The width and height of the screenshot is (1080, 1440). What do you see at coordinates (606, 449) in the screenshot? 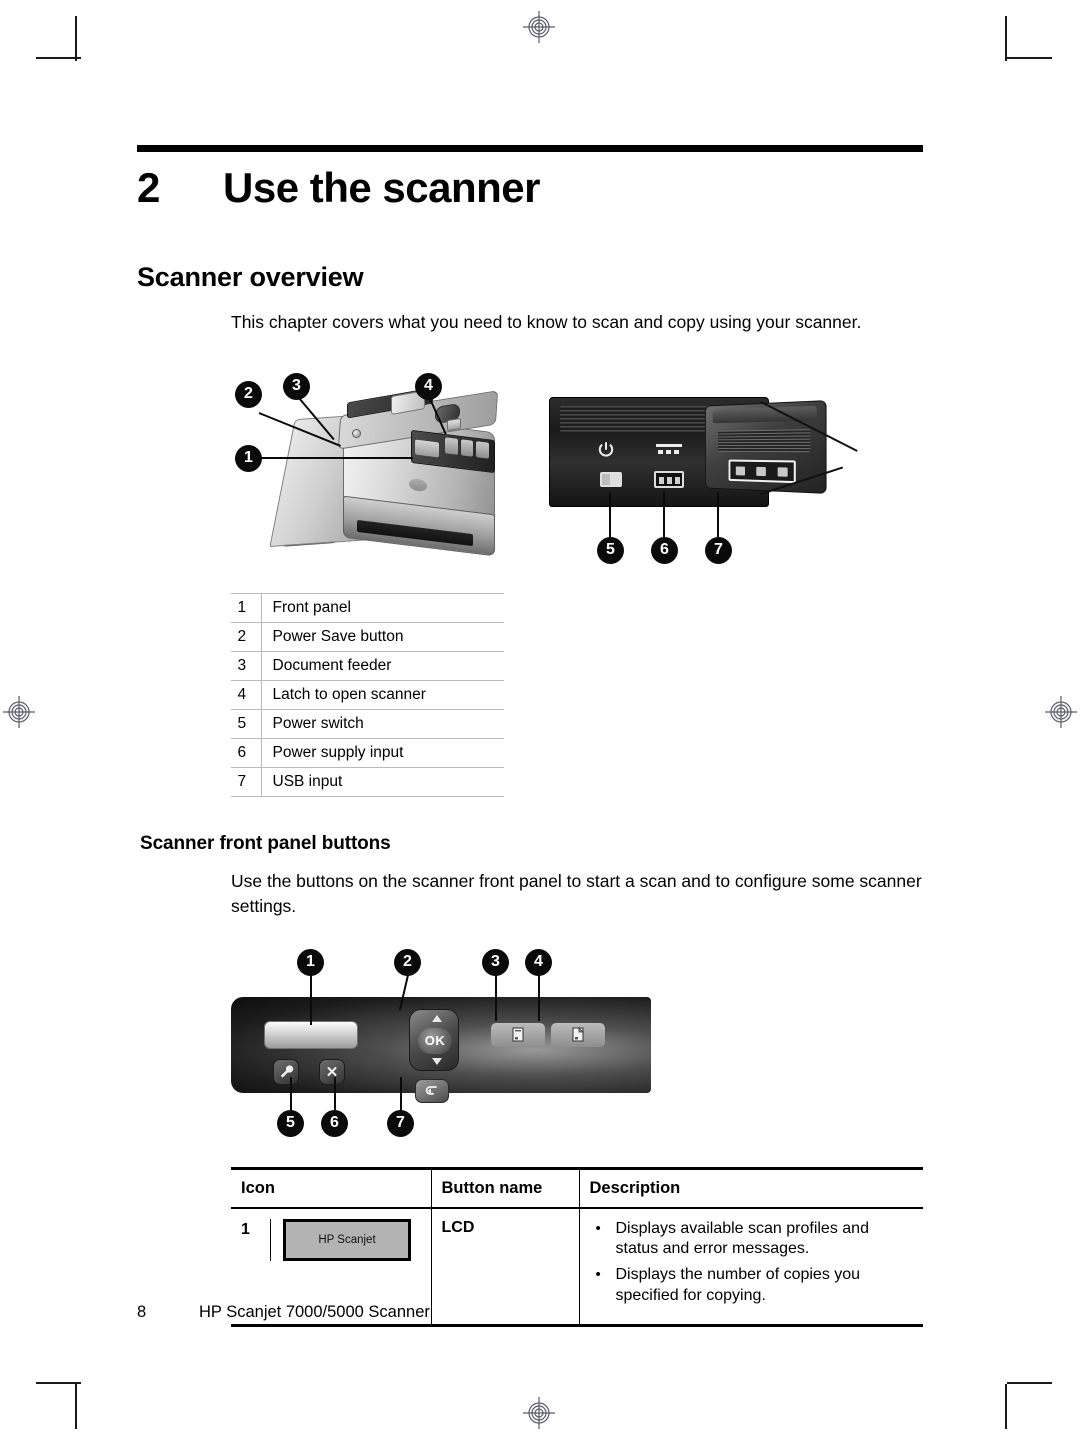
I see `power-symbol-icon` at bounding box center [606, 449].